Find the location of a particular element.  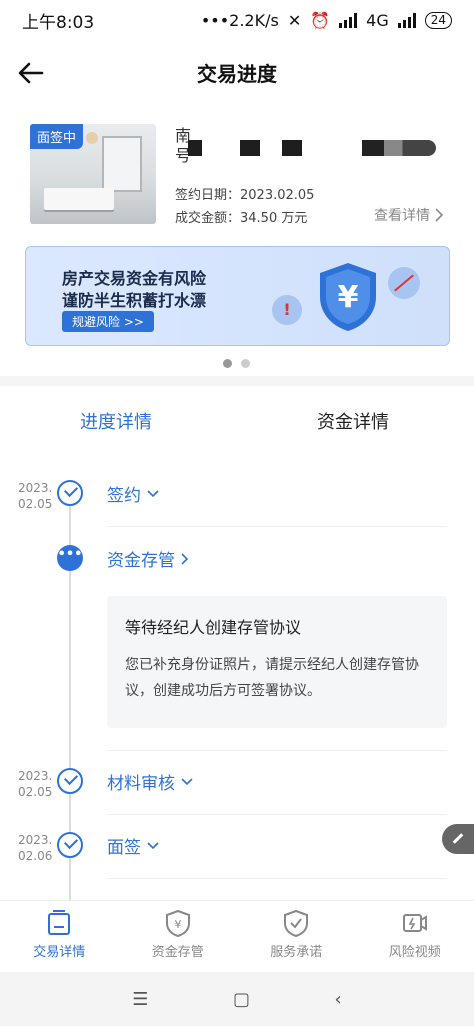

page-title: 交易进度 is located at coordinates (237, 73).